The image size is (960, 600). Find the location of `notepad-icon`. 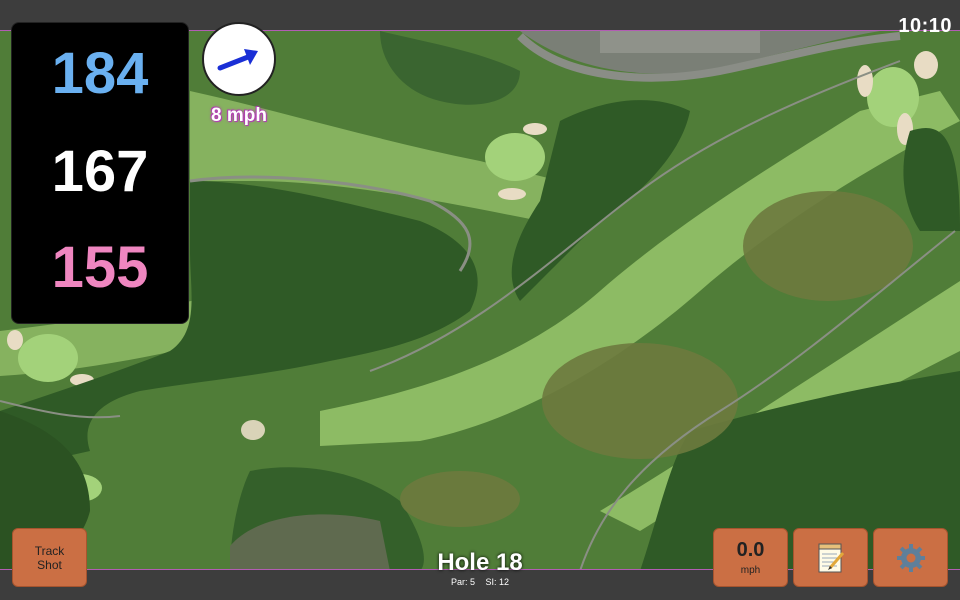

notepad-icon is located at coordinates (831, 557).